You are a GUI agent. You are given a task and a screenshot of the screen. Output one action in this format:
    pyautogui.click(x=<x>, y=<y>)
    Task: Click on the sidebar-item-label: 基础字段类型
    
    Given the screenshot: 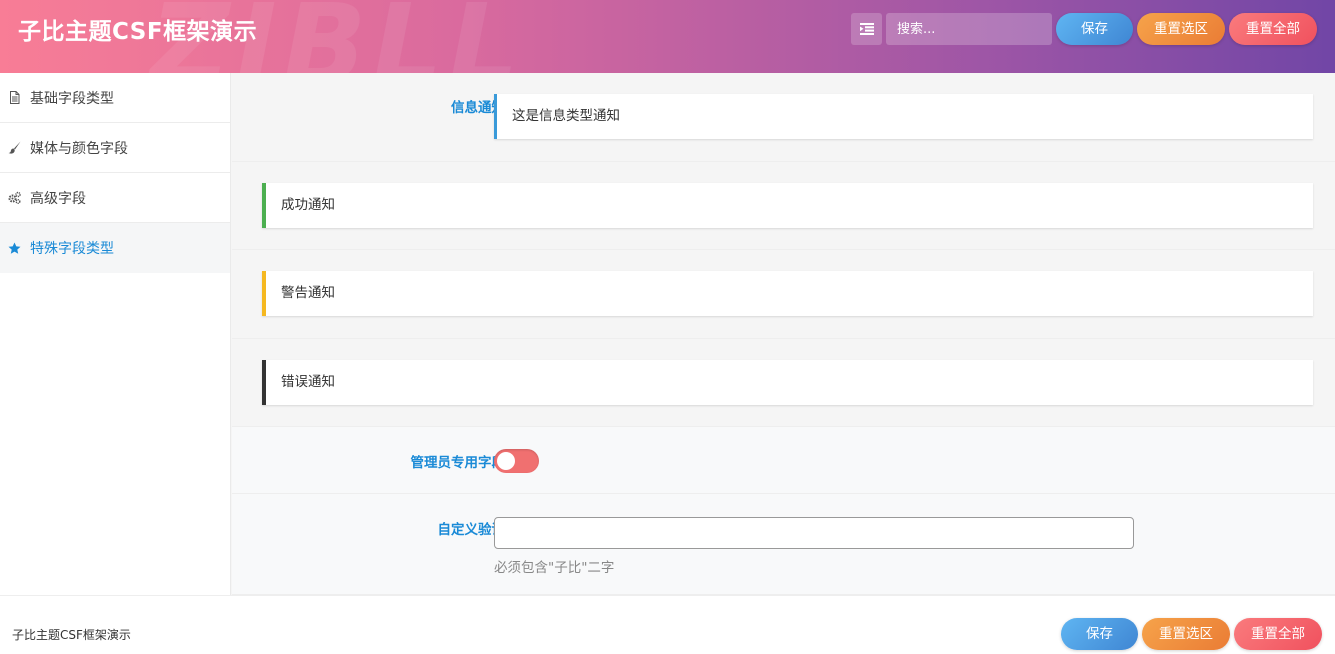 What is the action you would take?
    pyautogui.click(x=72, y=98)
    